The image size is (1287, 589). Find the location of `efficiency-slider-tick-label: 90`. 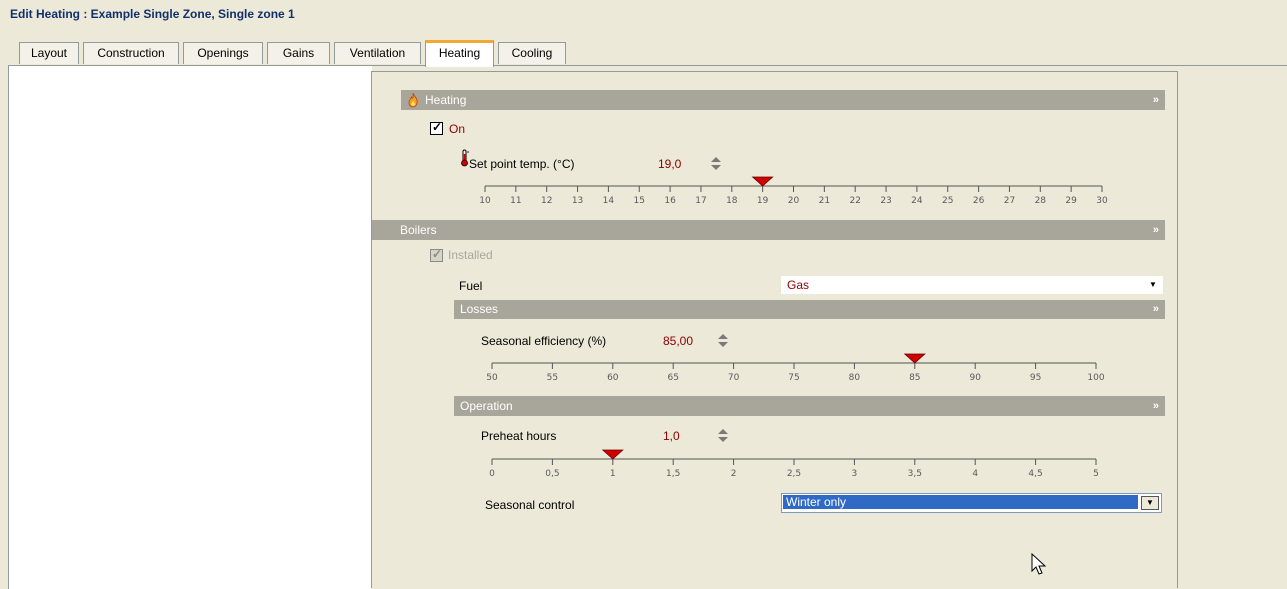

efficiency-slider-tick-label: 90 is located at coordinates (975, 378).